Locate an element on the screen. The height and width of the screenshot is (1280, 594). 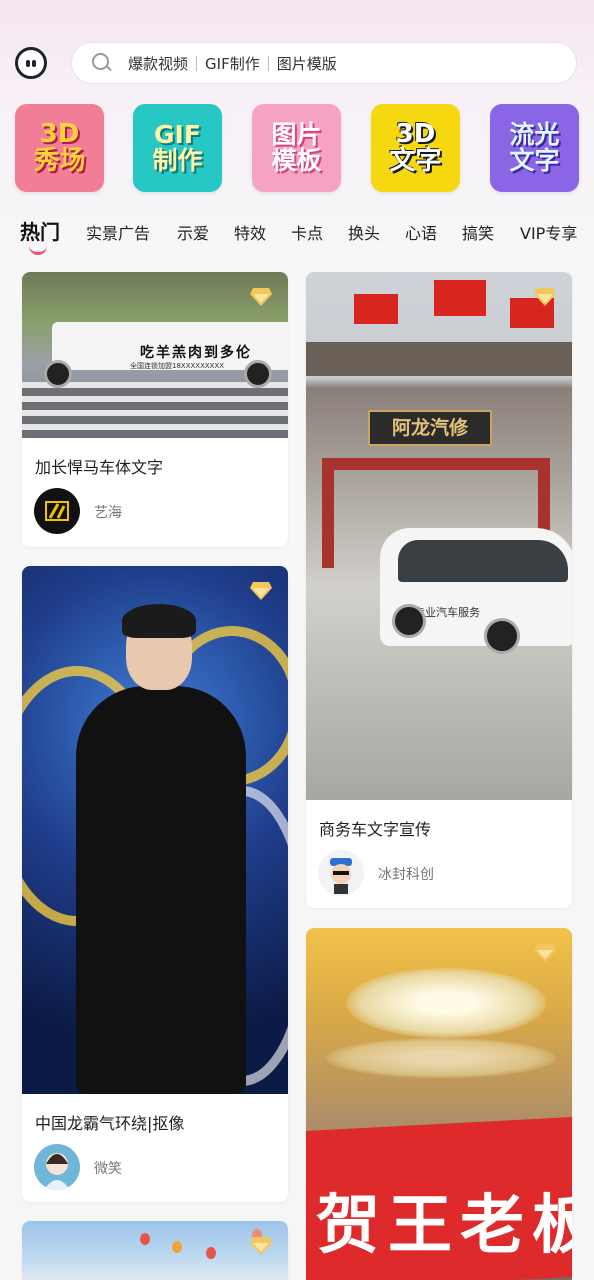
card-thumbnail: 贺王老板 is located at coordinates (439, 1104).